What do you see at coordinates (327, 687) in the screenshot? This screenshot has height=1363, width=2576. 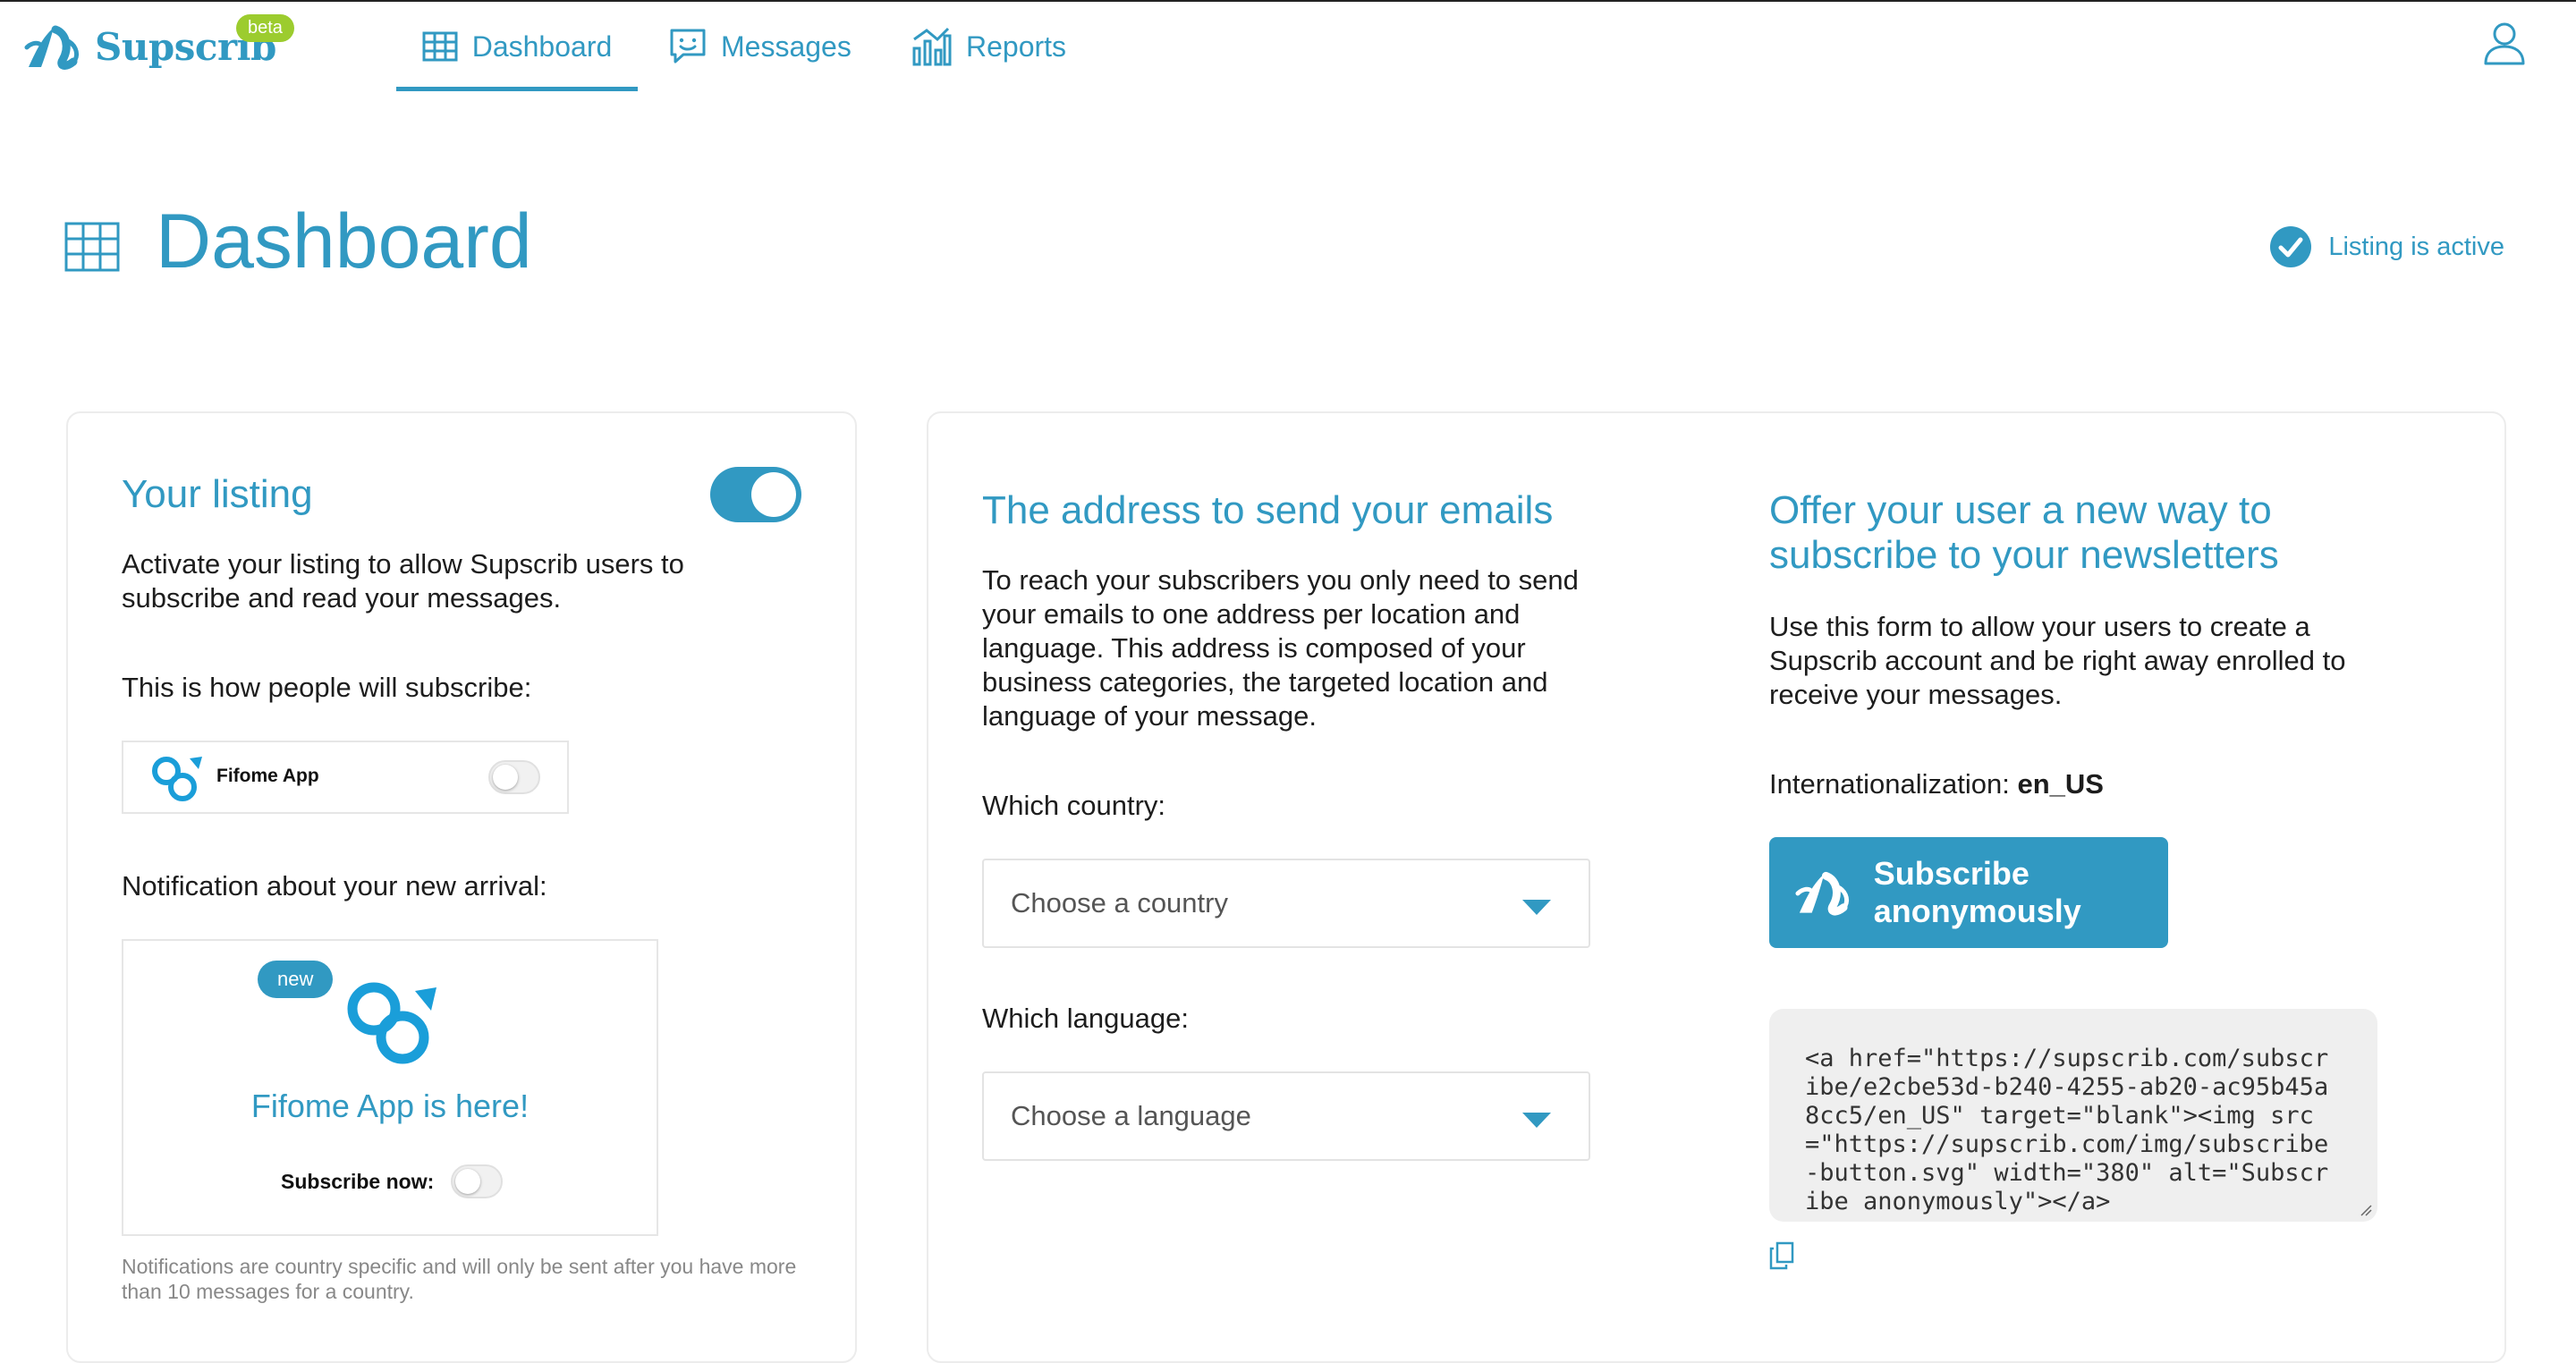 I see `how-to-subscribe-label: This is how people will subscribe:` at bounding box center [327, 687].